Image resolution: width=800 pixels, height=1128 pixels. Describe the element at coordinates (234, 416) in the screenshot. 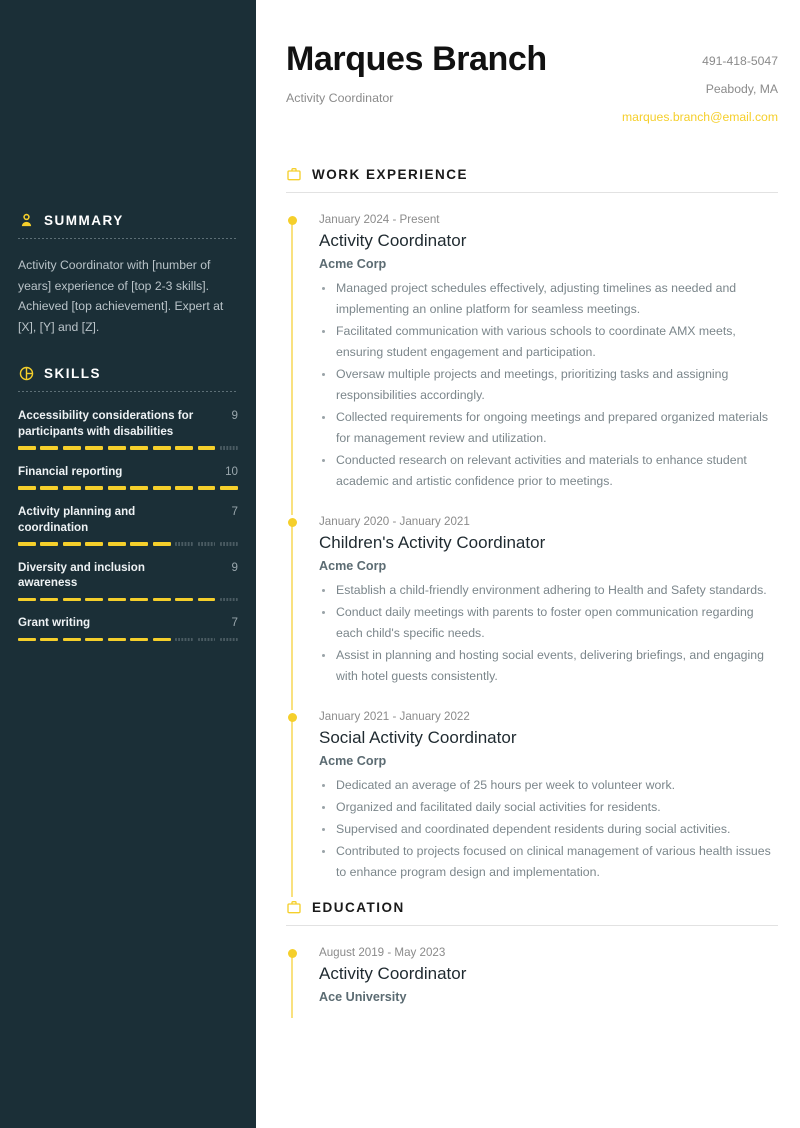

I see `skill-score: 9` at that location.